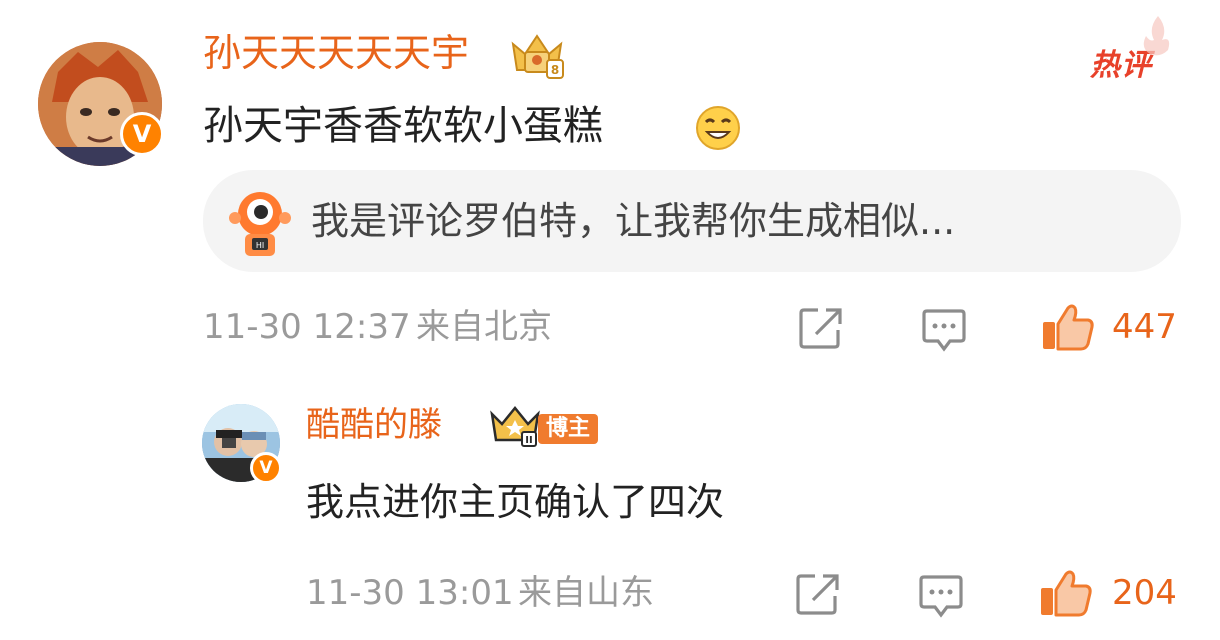 The width and height of the screenshot is (1220, 640). Describe the element at coordinates (374, 425) in the screenshot. I see `reply-username: 酷酷的滕` at that location.